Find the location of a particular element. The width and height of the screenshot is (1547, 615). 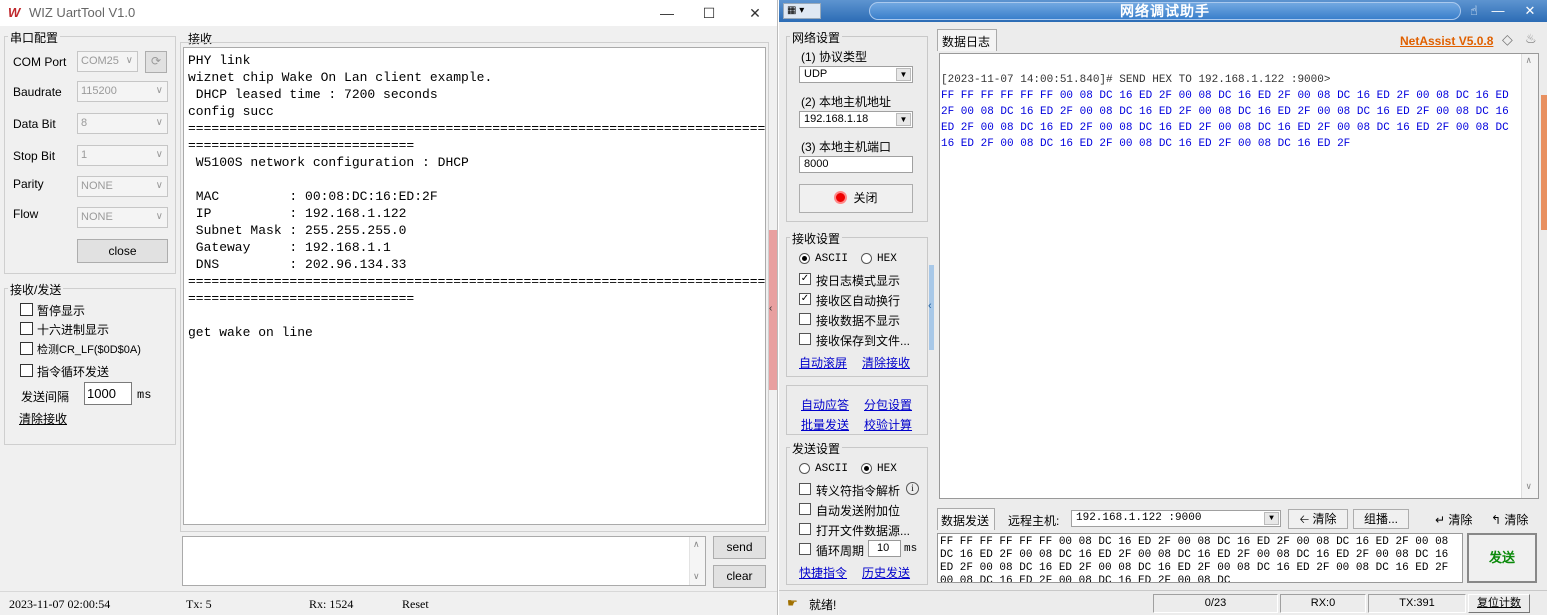

send-input-scrollbar: ∧ ∨ is located at coordinates (697, 561).